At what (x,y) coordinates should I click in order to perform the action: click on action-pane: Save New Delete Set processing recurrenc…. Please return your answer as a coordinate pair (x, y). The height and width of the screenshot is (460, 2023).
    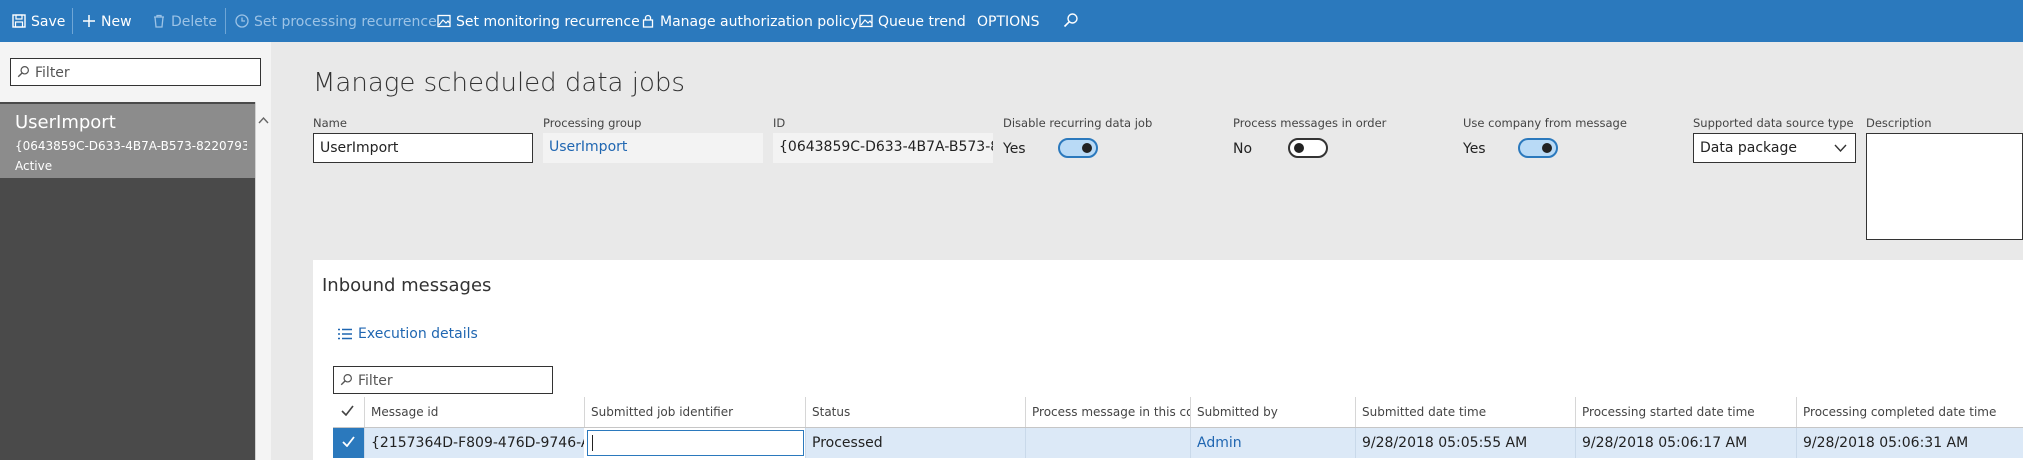
    Looking at the image, I should click on (1011, 21).